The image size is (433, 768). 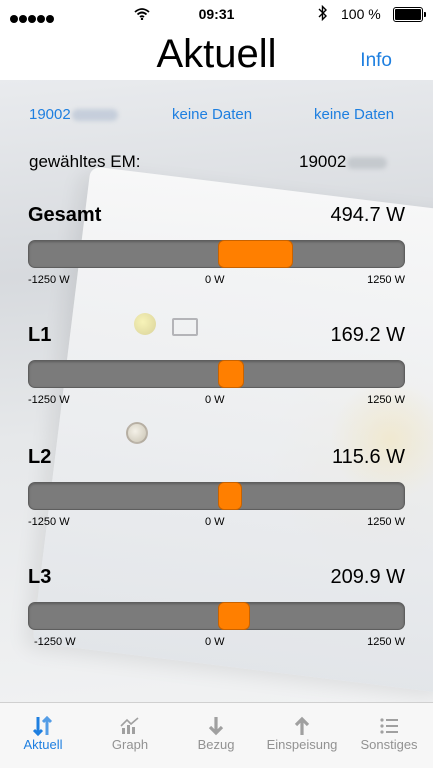 What do you see at coordinates (216, 720) in the screenshot?
I see `arrow-down-icon` at bounding box center [216, 720].